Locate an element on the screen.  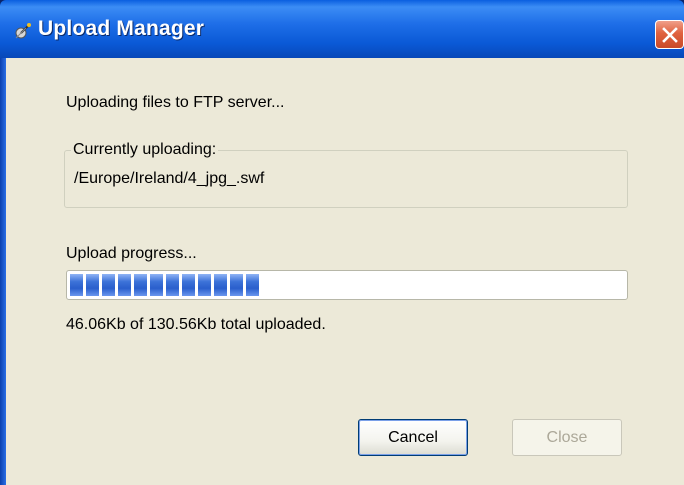
window-title: Upload Manager is located at coordinates (121, 28).